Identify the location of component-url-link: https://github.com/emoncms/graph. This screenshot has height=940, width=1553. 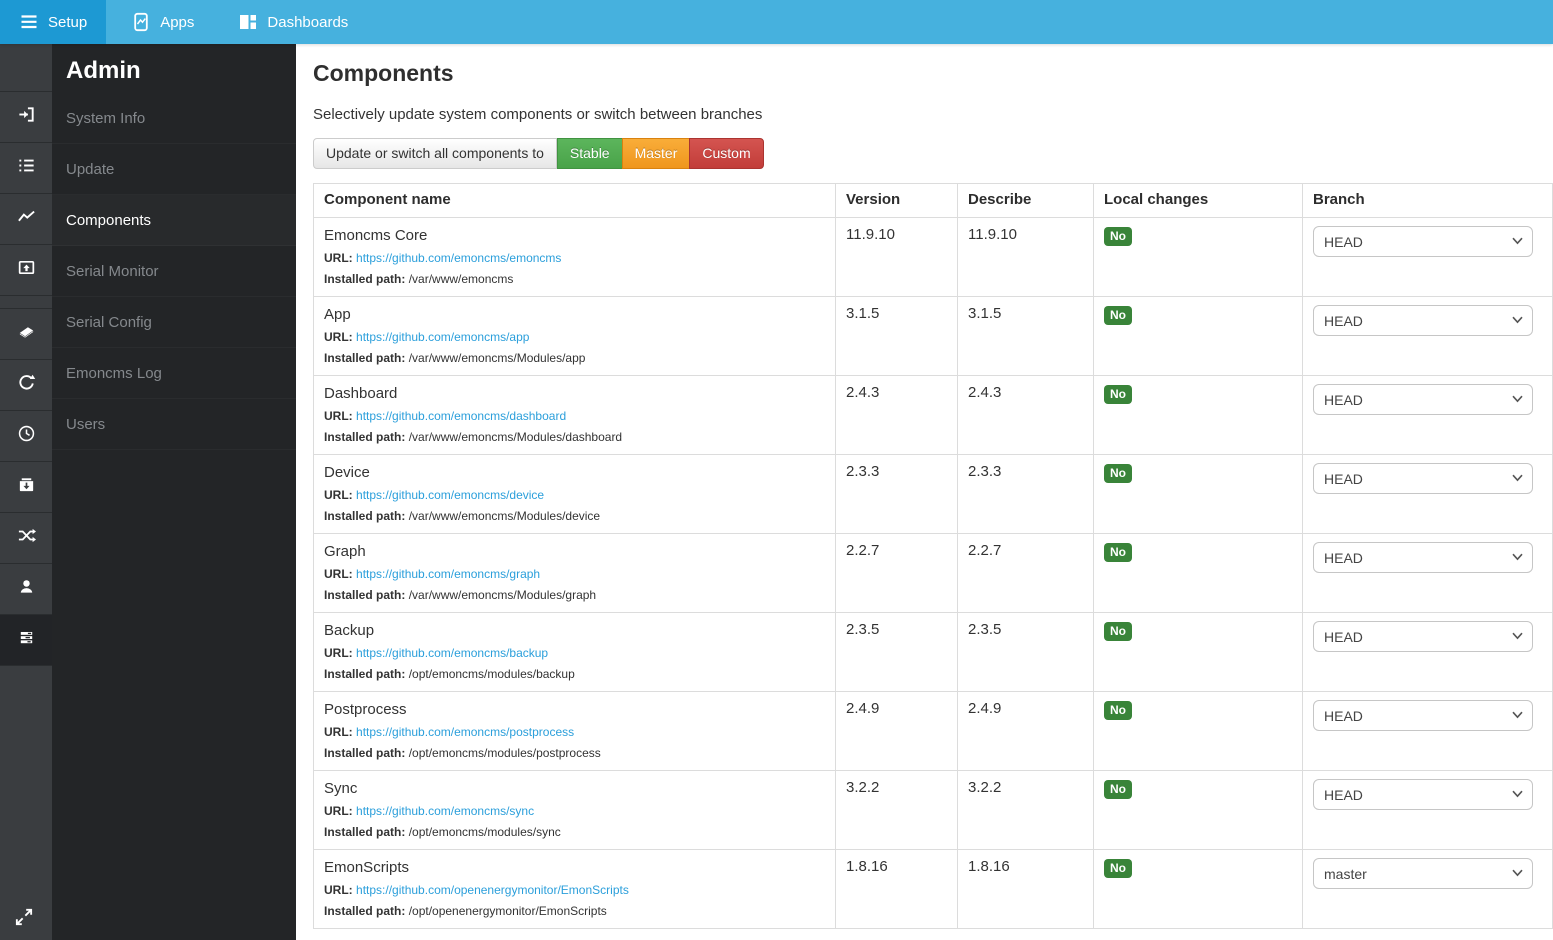
(448, 574).